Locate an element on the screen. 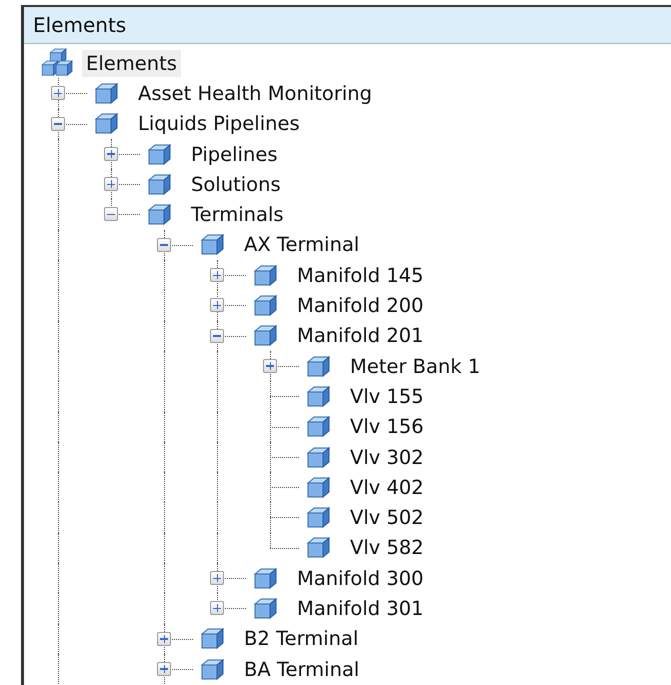 This screenshot has height=685, width=671. tree-item: Vlv 582 is located at coordinates (387, 548).